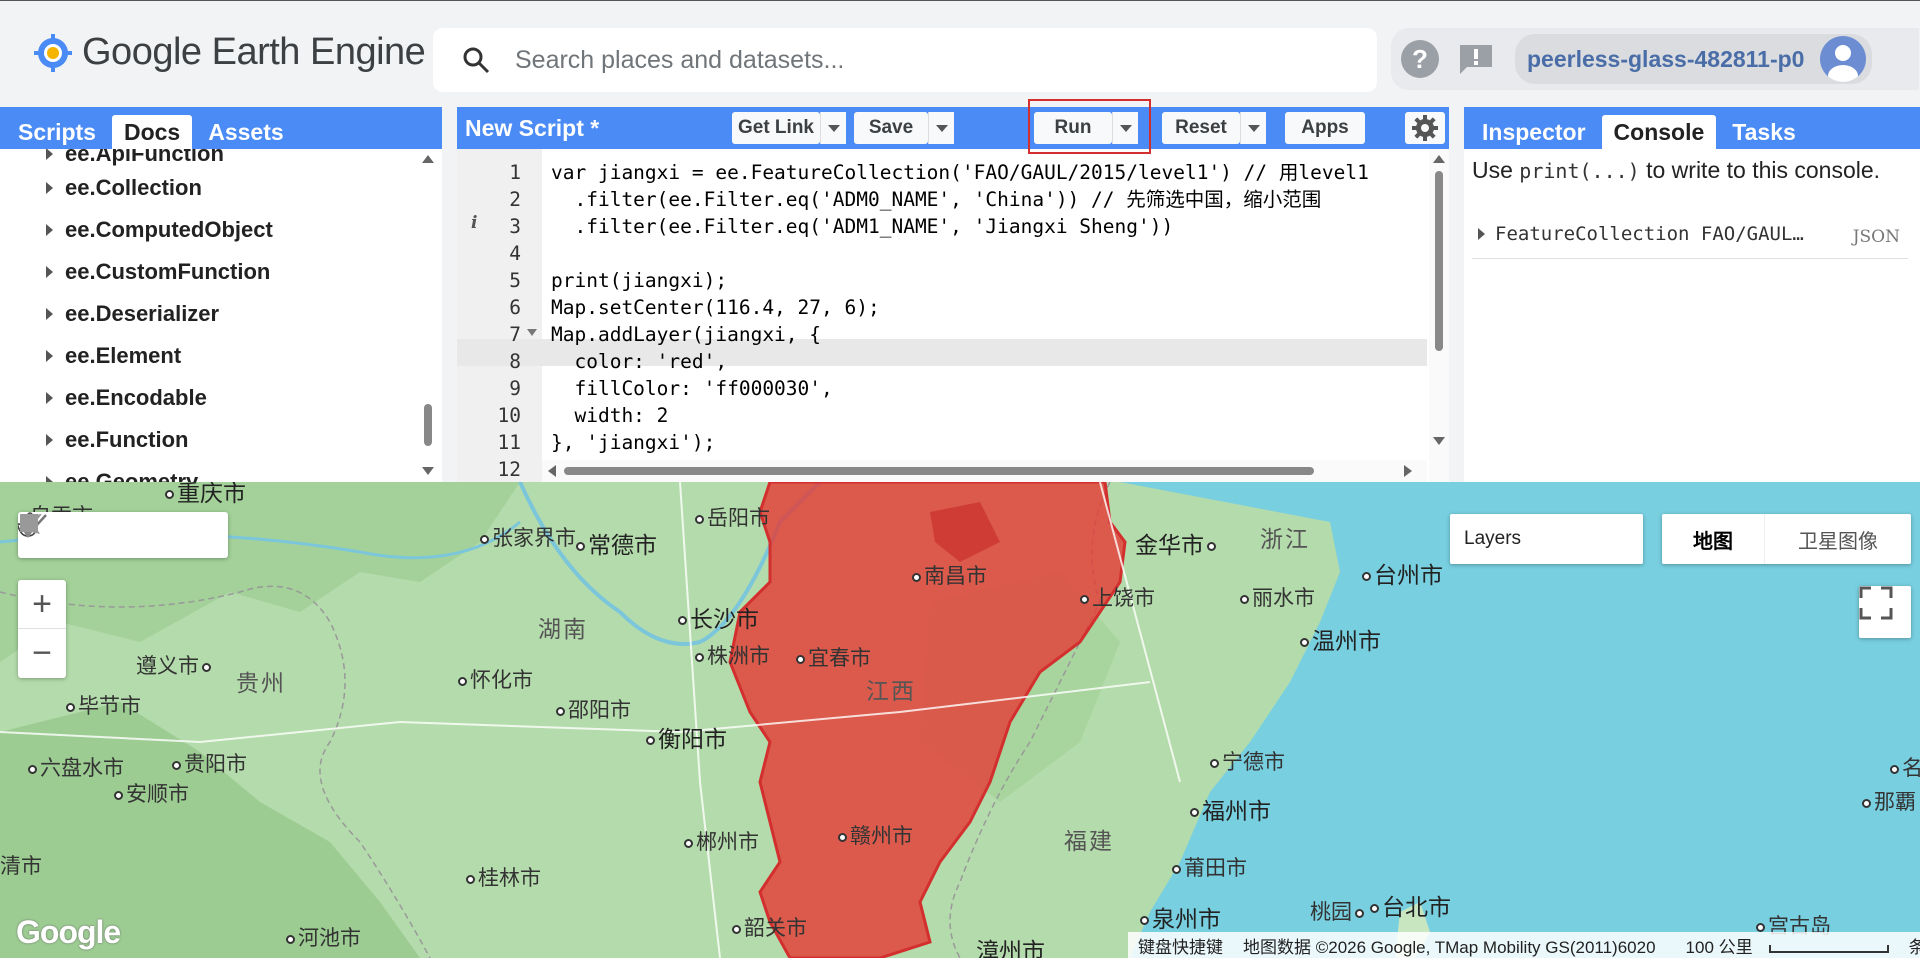 This screenshot has width=1920, height=958. I want to click on map-label-city: 台州市, so click(1402, 573).